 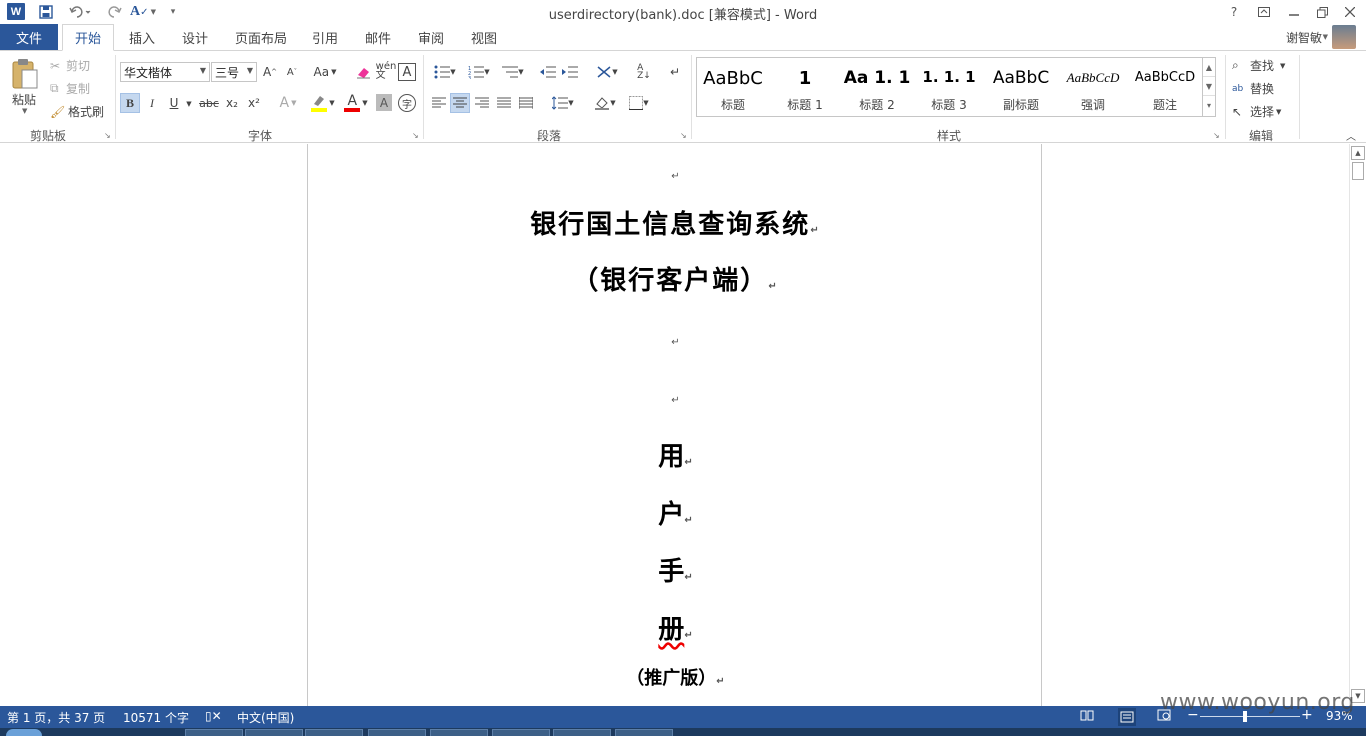 What do you see at coordinates (607, 72) in the screenshot?
I see `asian-layout-icon: ▼` at bounding box center [607, 72].